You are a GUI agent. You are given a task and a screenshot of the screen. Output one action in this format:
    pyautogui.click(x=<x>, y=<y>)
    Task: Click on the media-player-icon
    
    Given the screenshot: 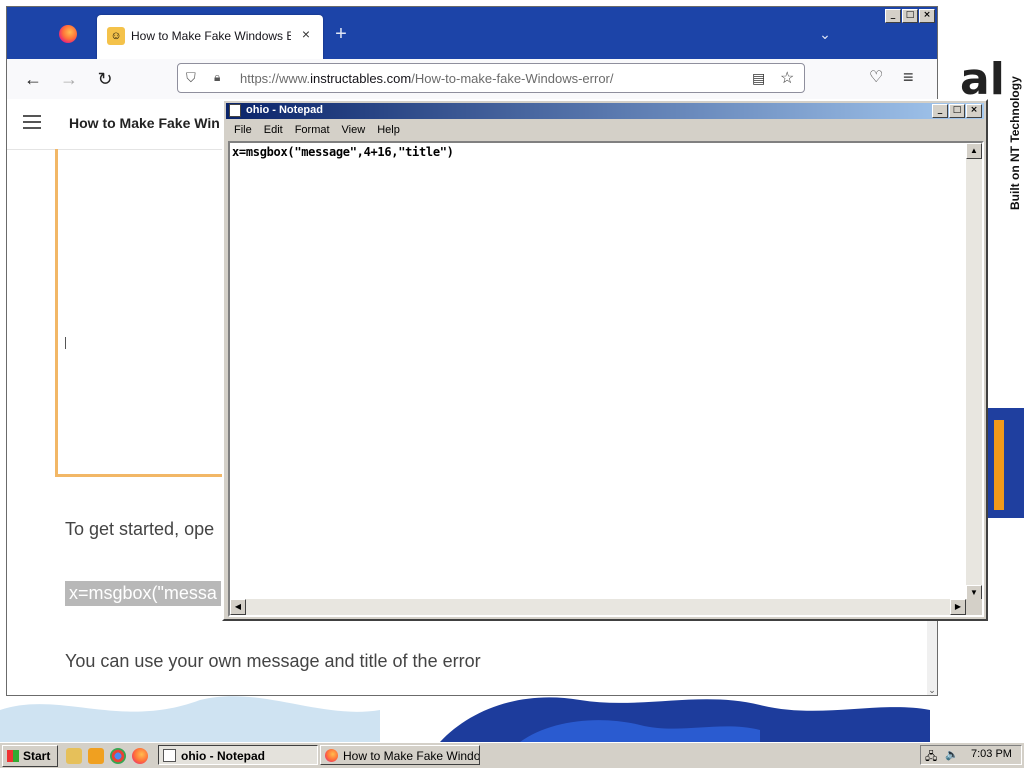 What is the action you would take?
    pyautogui.click(x=96, y=756)
    